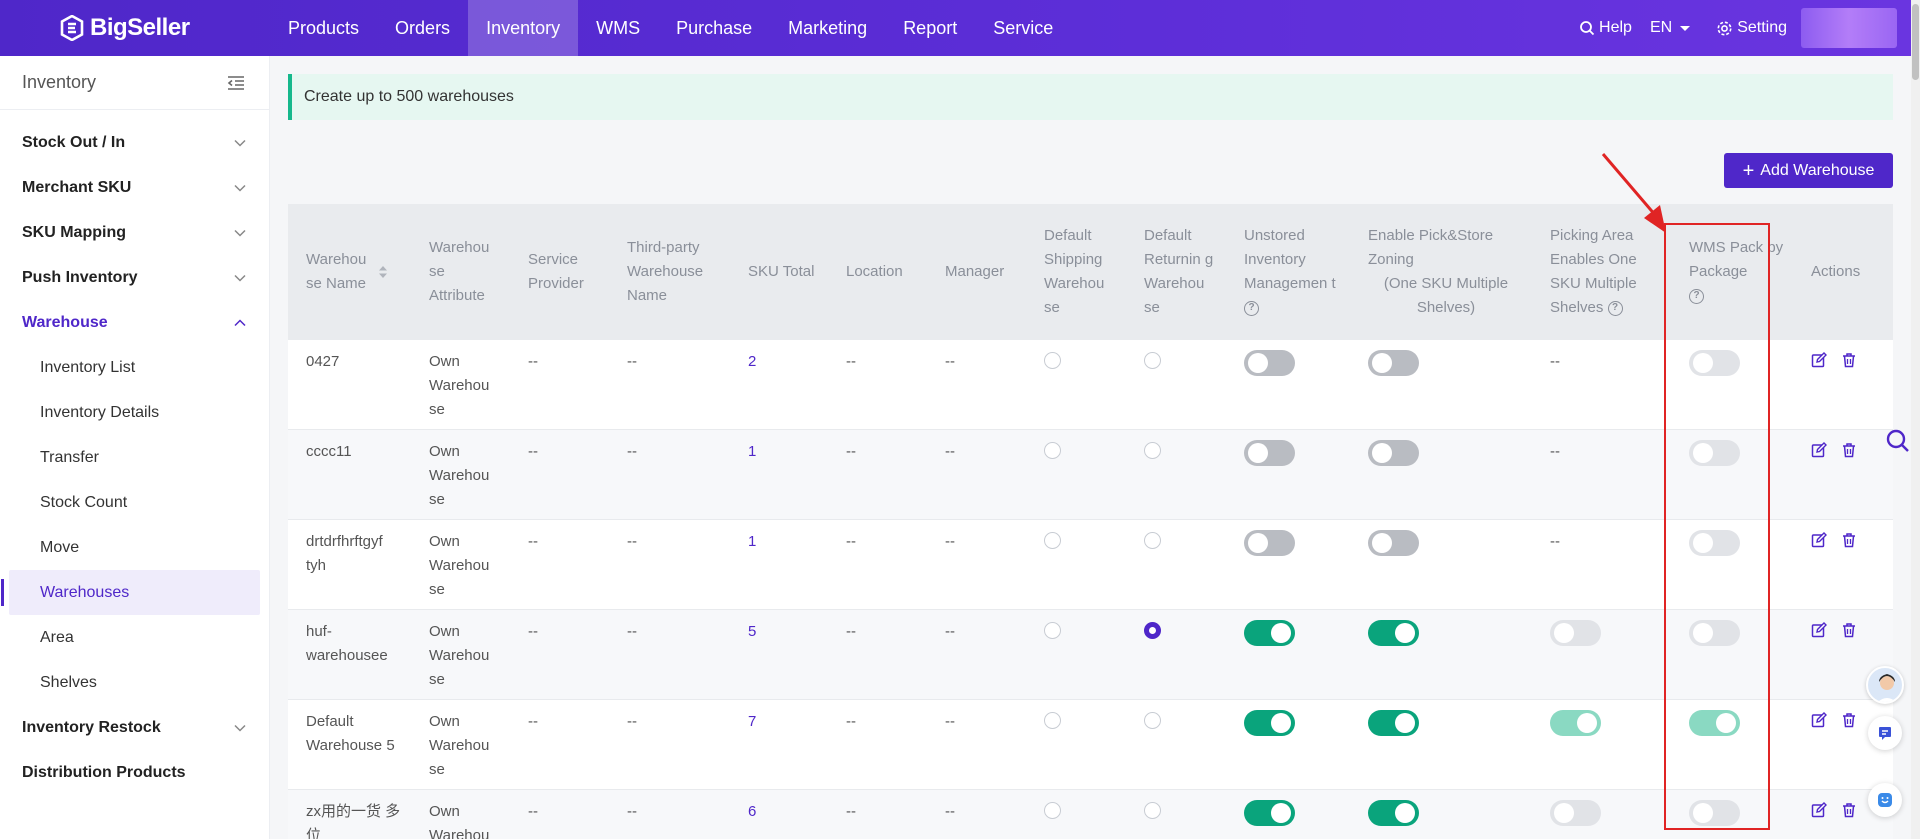 Image resolution: width=1920 pixels, height=839 pixels. I want to click on nav-item-report: Report, so click(930, 28).